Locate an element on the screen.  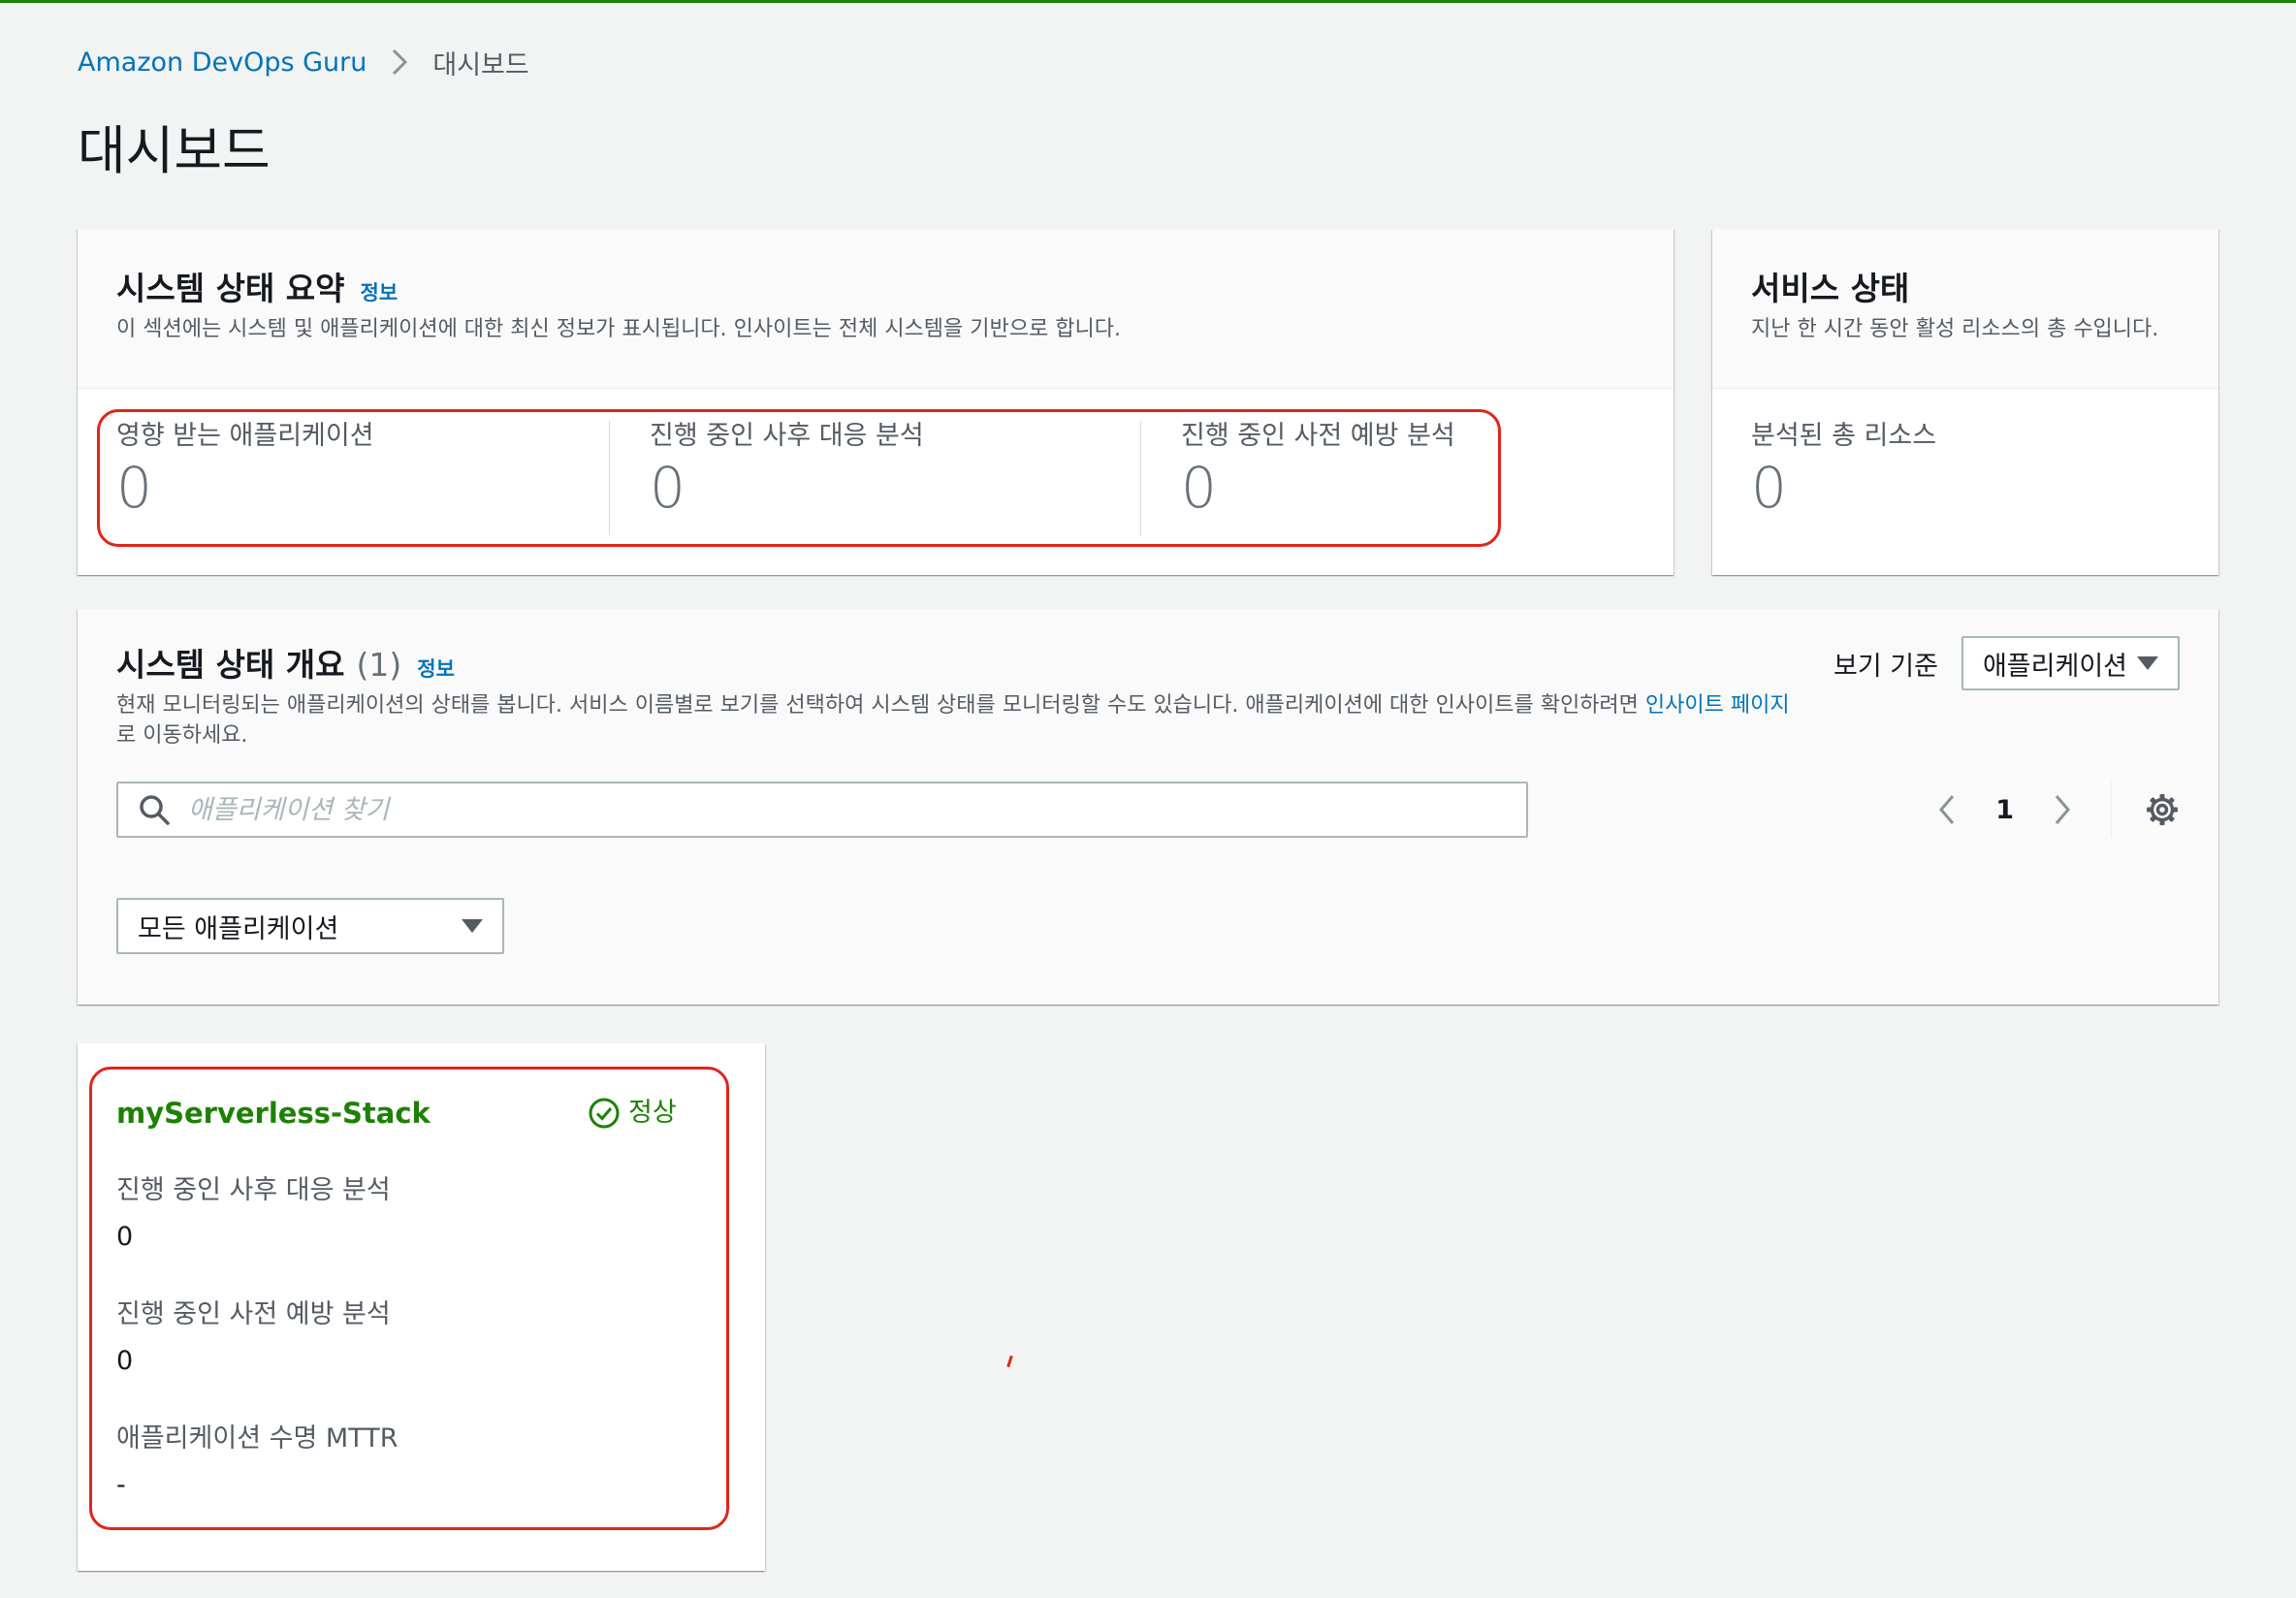
overview-count: (1) is located at coordinates (379, 665).